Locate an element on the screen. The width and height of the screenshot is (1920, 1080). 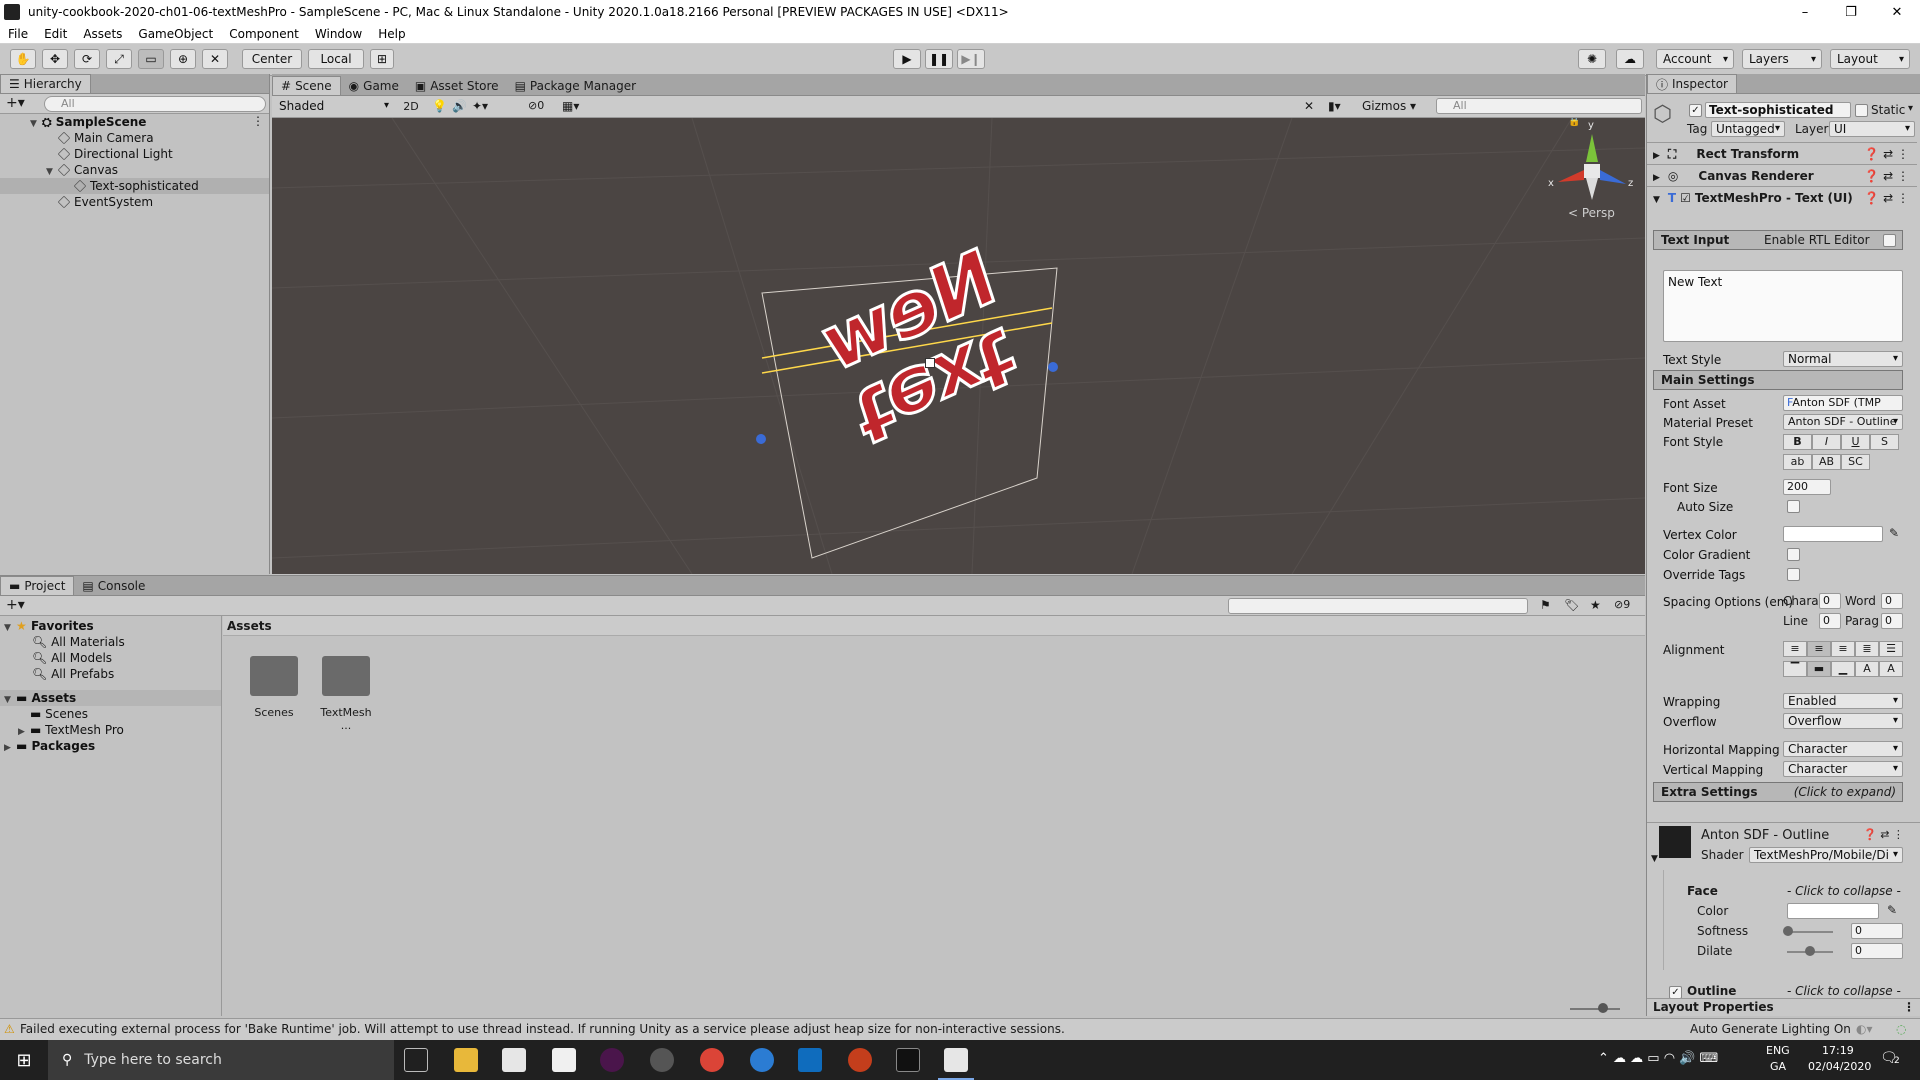
align-bottom-icon: ▁ is located at coordinates (1843, 669).